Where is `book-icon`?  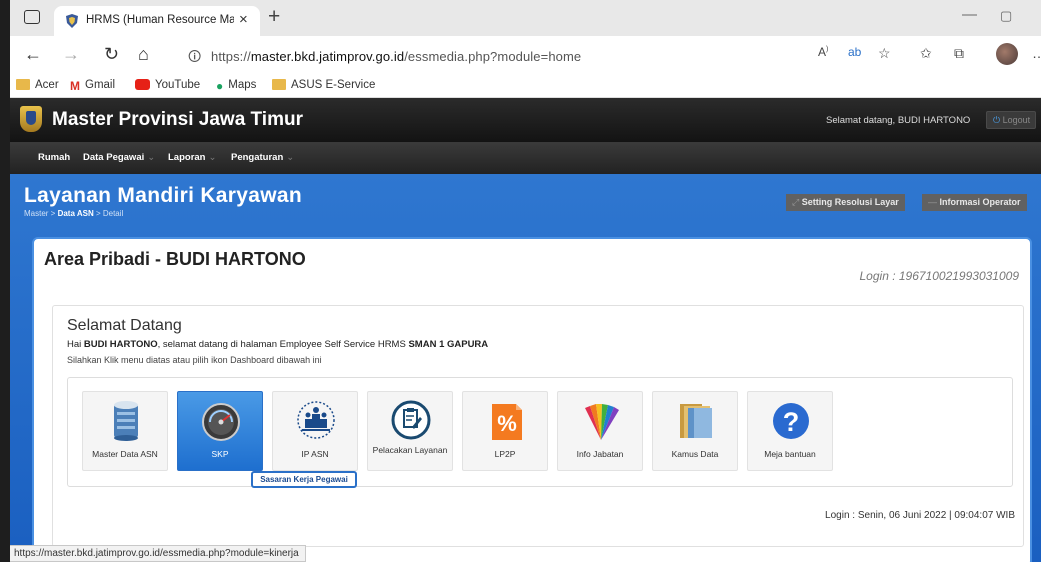 book-icon is located at coordinates (696, 421).